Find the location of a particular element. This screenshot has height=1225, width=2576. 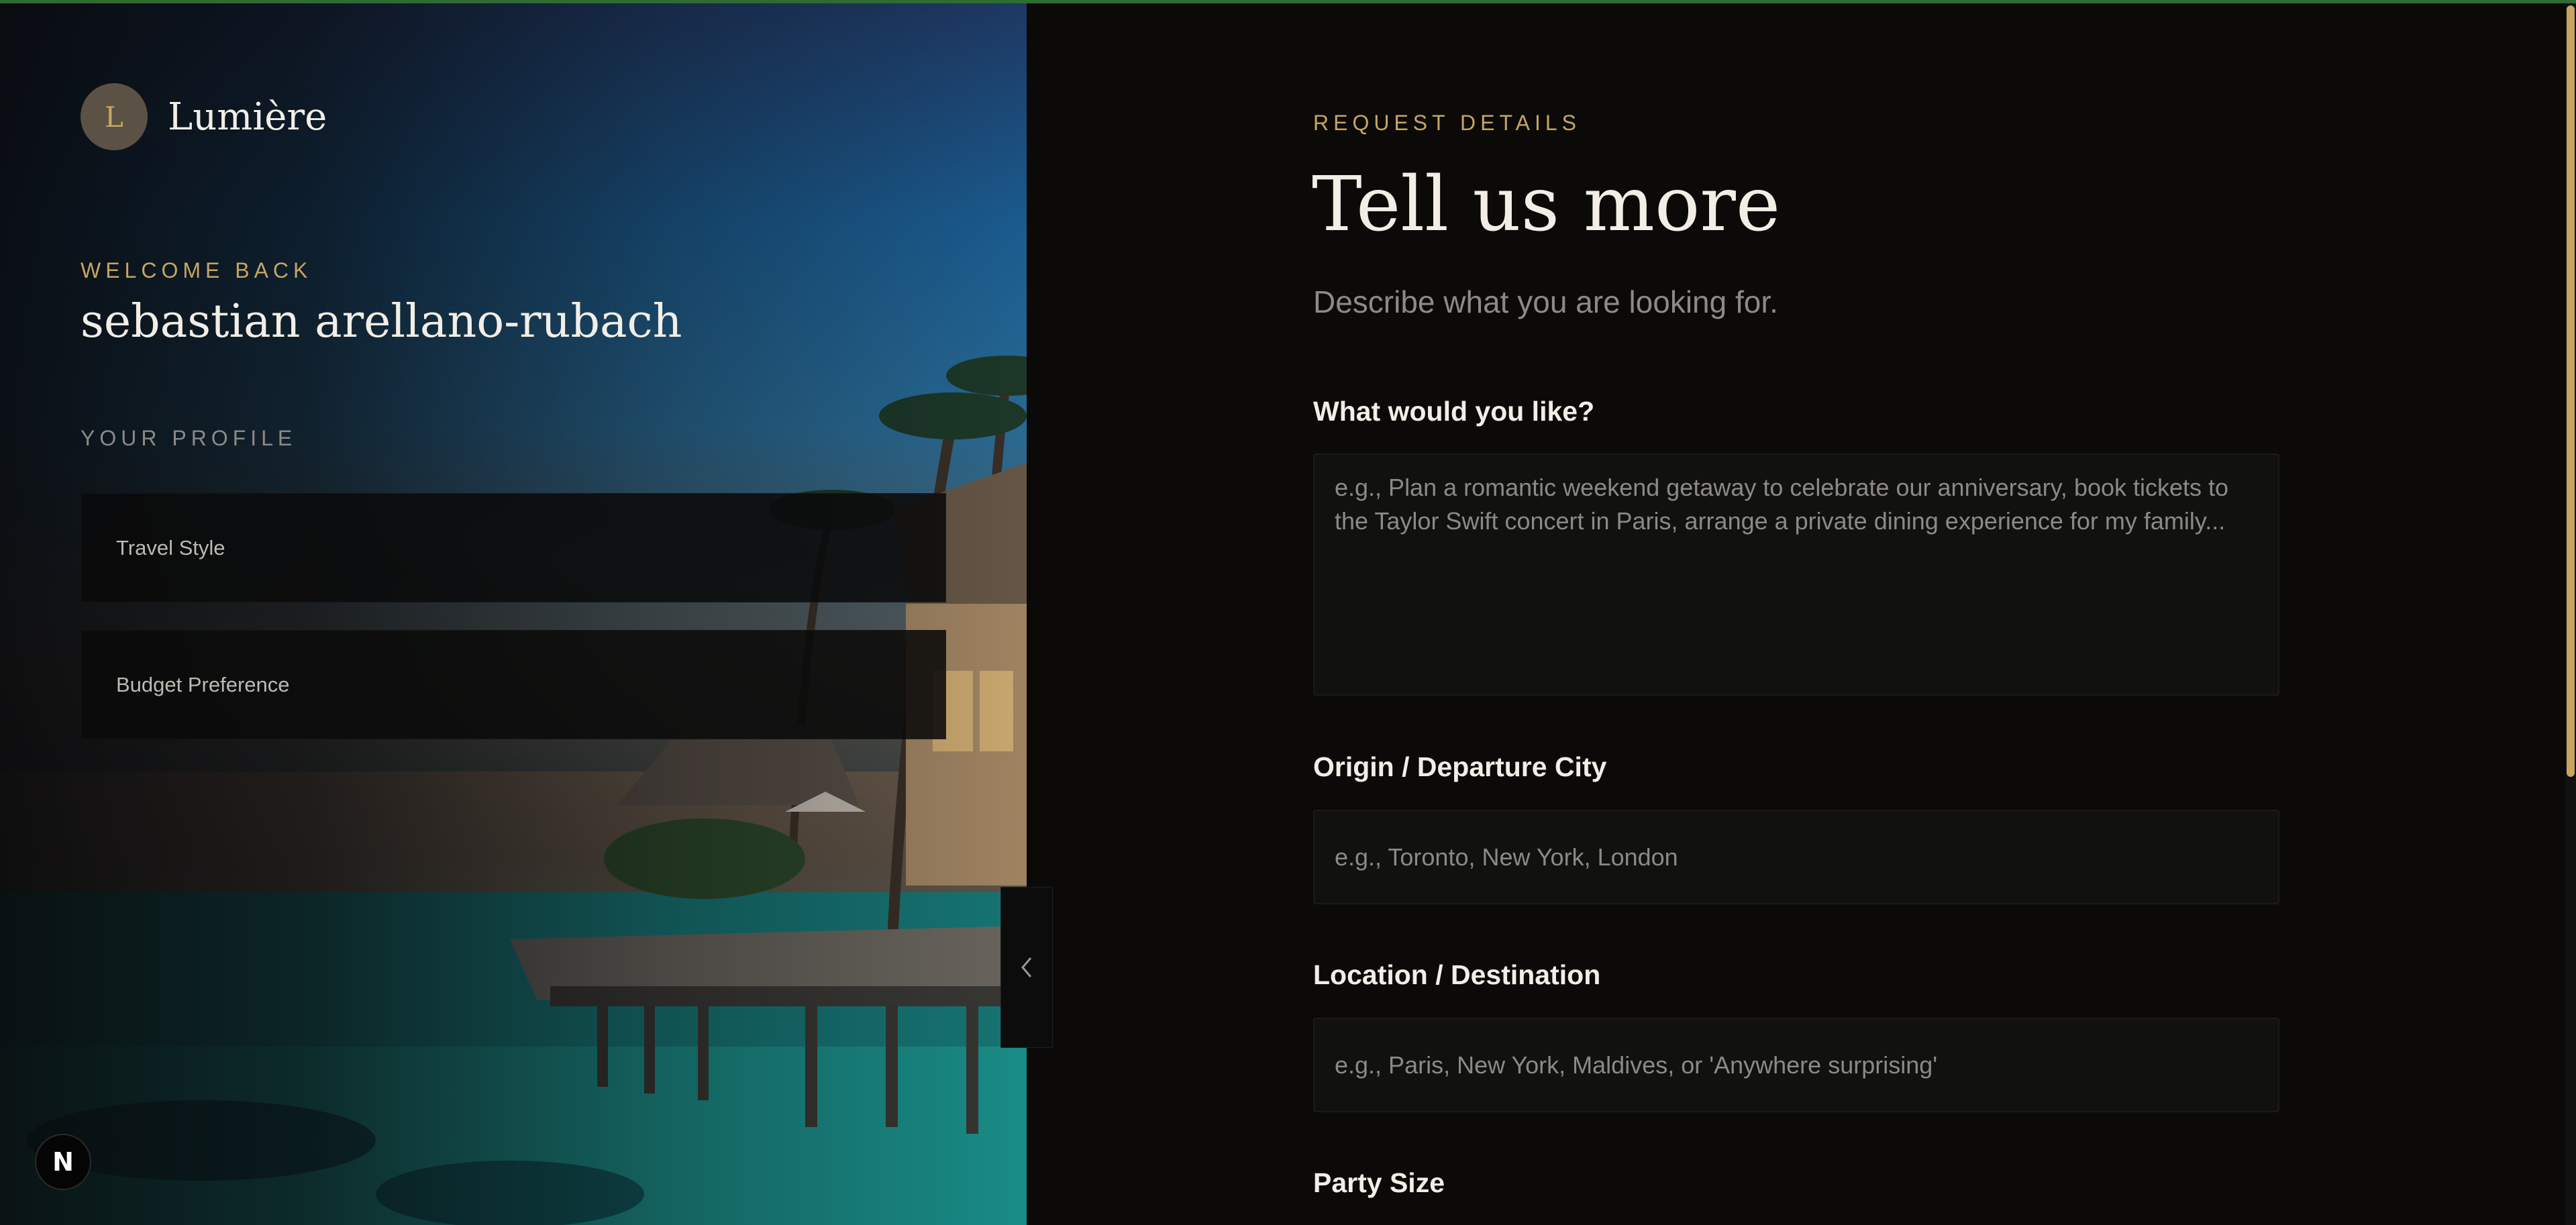

section-eyebrow: REQUEST DETAILS is located at coordinates (1447, 123).